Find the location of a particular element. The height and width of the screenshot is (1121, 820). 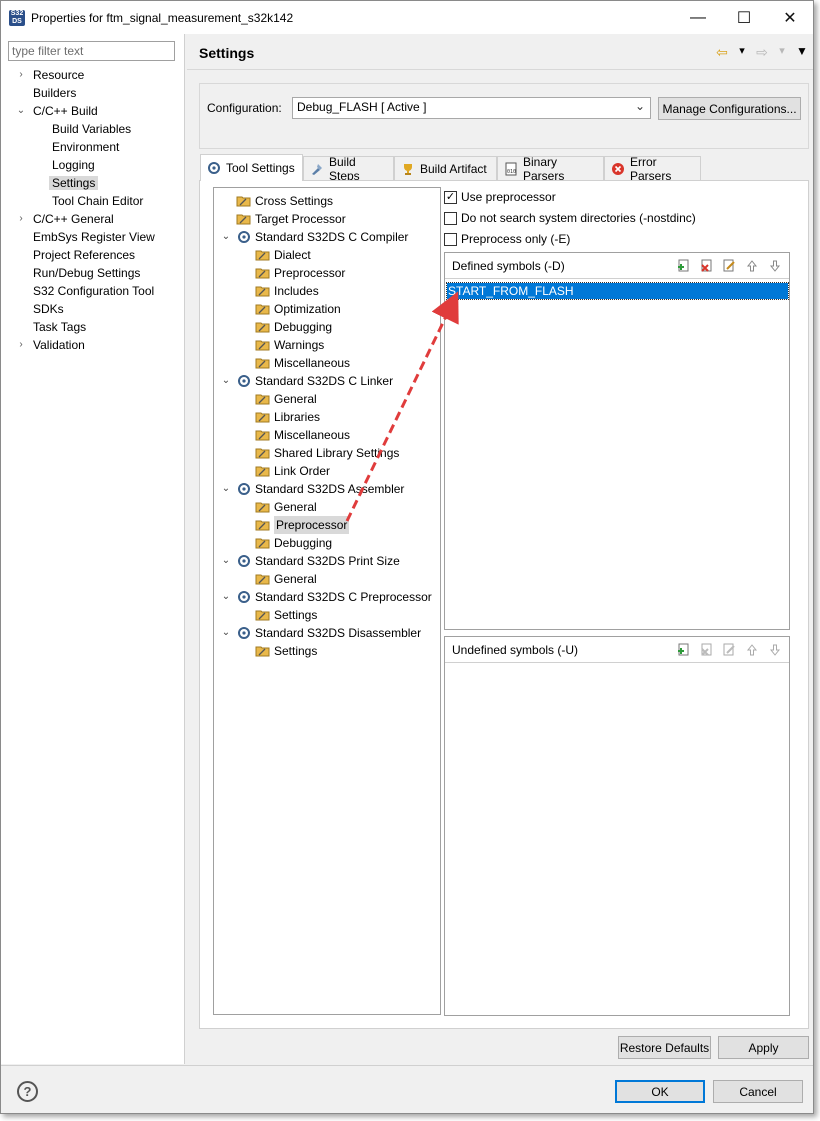

nav-item-validation: Validation is located at coordinates (59, 345).